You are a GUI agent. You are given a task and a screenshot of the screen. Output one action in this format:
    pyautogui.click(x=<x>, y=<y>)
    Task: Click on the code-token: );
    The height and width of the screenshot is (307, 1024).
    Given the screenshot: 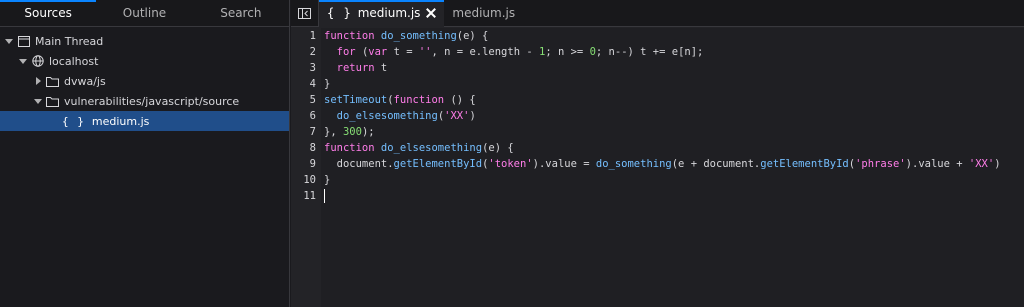 What is the action you would take?
    pyautogui.click(x=368, y=132)
    